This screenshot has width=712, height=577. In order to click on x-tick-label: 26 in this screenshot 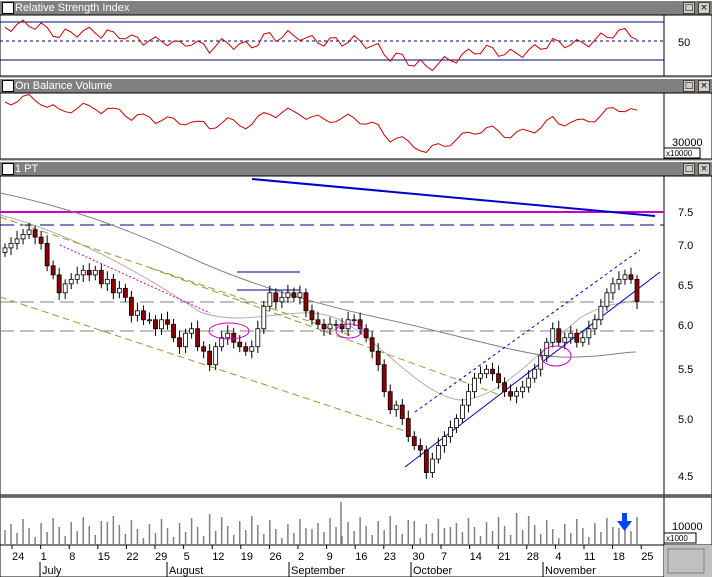, I will do `click(275, 557)`.